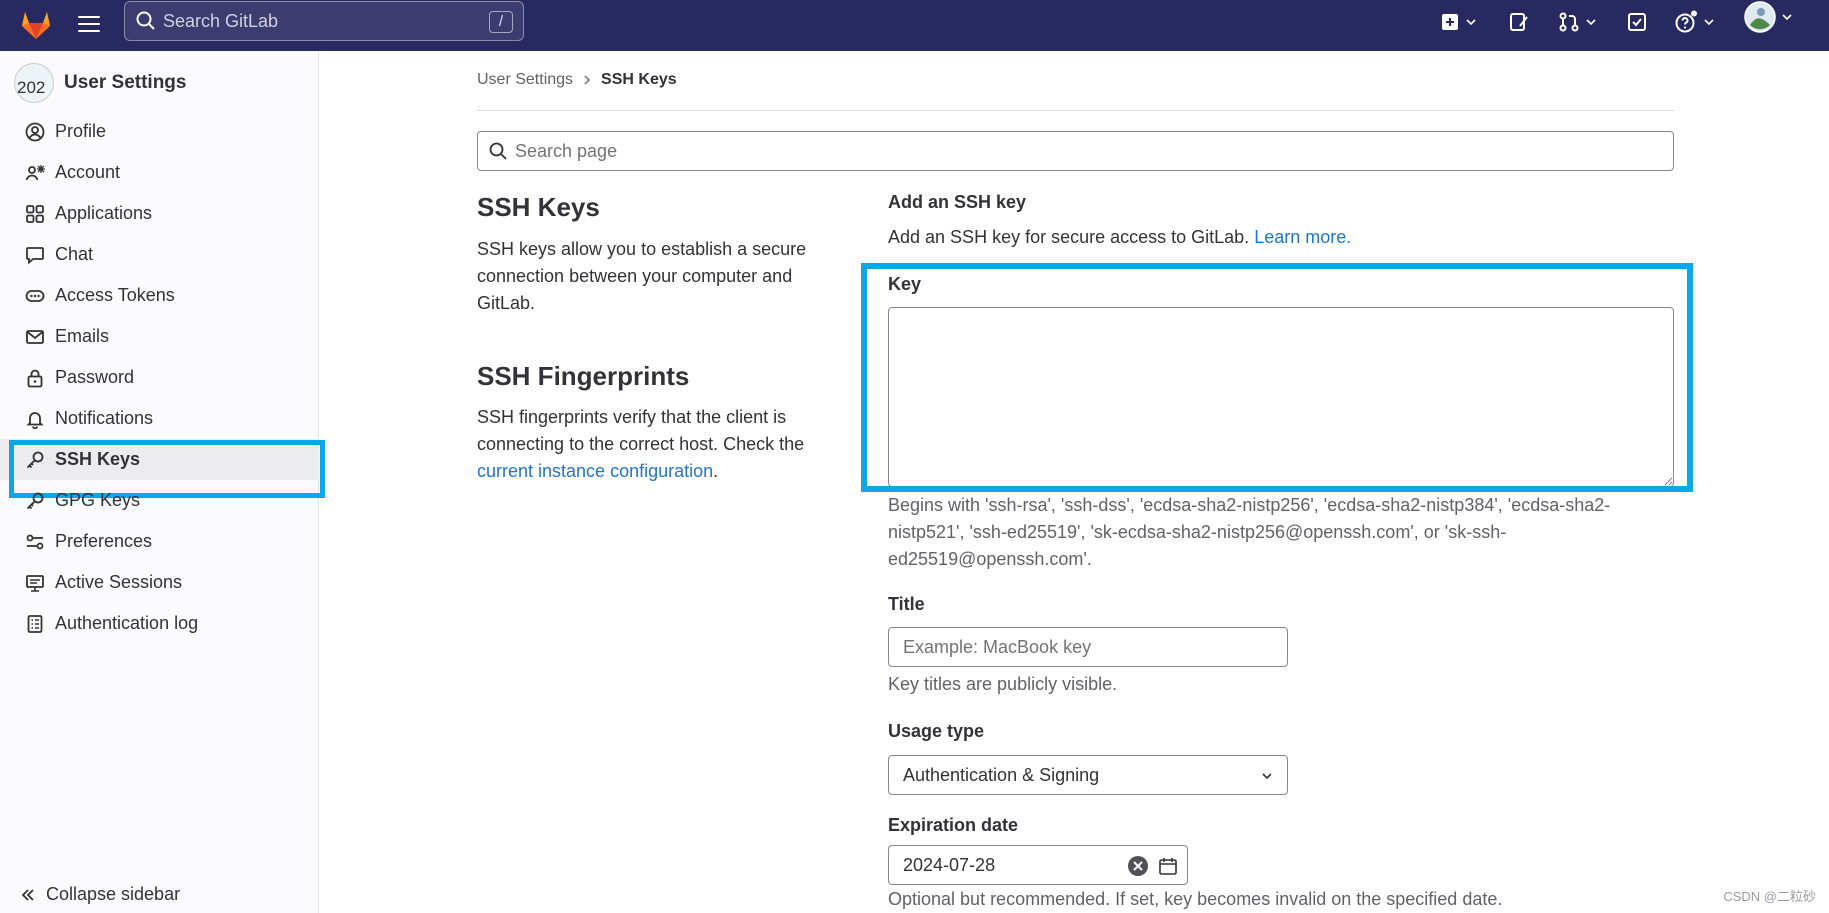 The width and height of the screenshot is (1829, 913). What do you see at coordinates (324, 21) in the screenshot?
I see `gitlab-search-input: Search GitLab /` at bounding box center [324, 21].